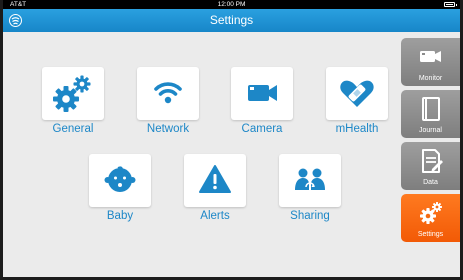 The image size is (463, 280). I want to click on general-label: General, so click(73, 129).